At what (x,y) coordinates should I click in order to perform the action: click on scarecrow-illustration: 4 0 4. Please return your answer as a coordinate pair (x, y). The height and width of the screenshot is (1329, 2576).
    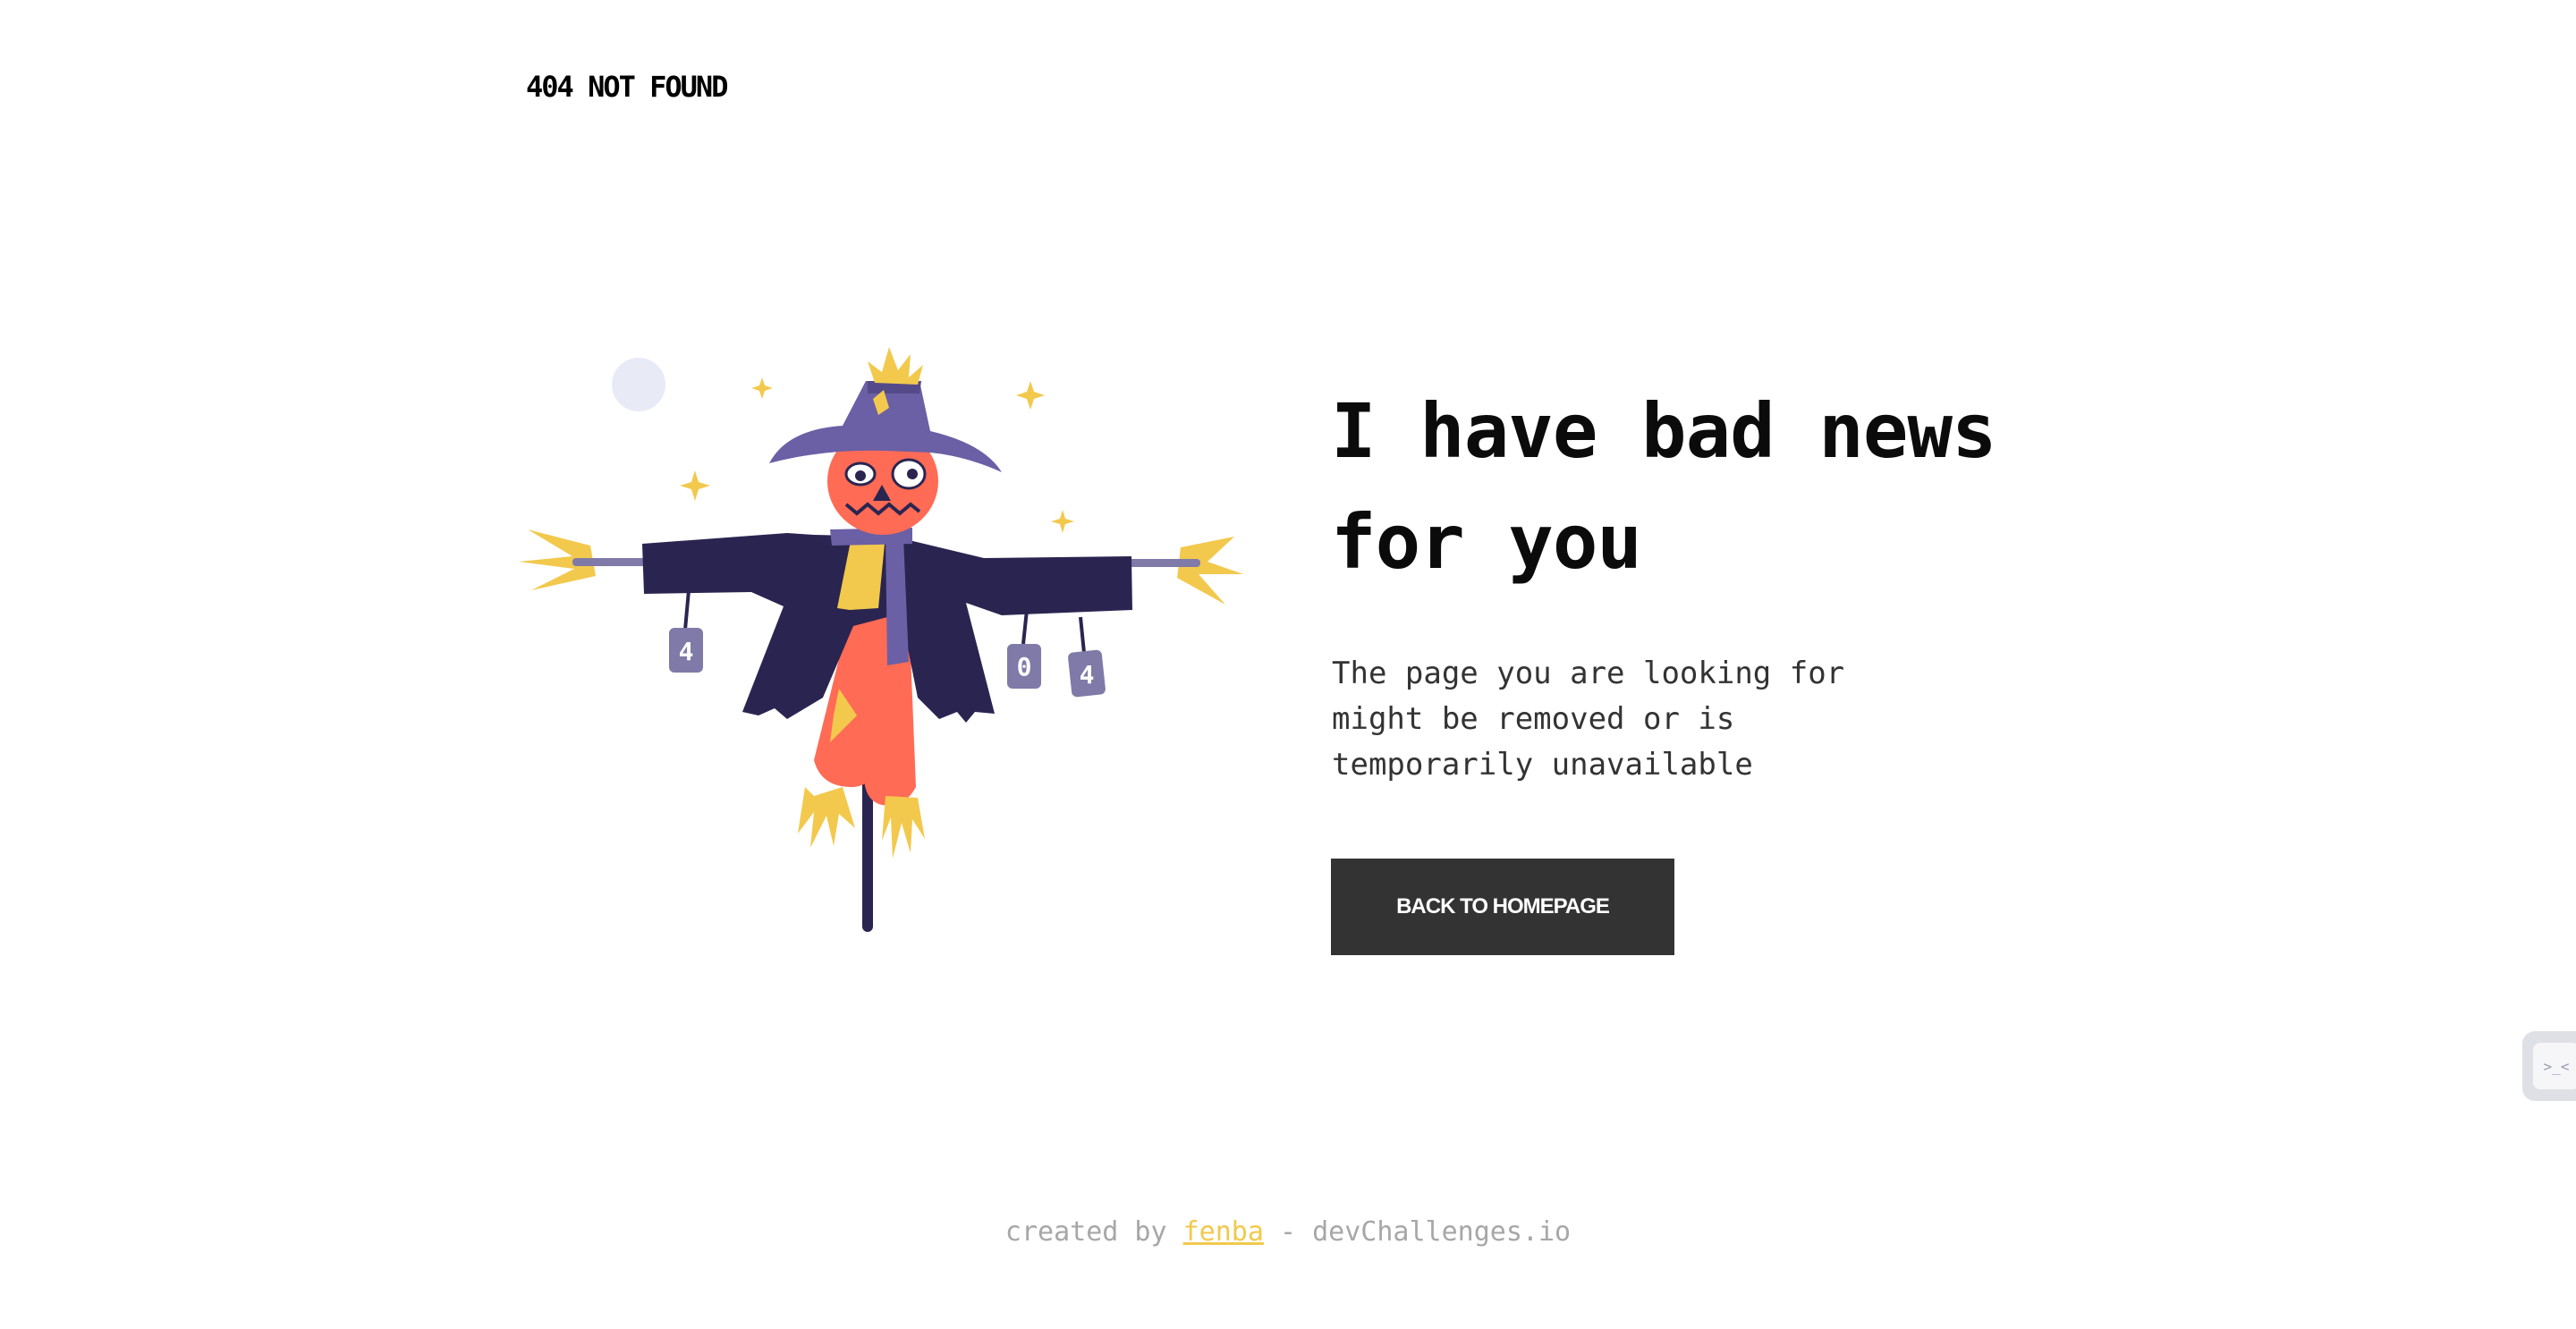
    Looking at the image, I should click on (881, 639).